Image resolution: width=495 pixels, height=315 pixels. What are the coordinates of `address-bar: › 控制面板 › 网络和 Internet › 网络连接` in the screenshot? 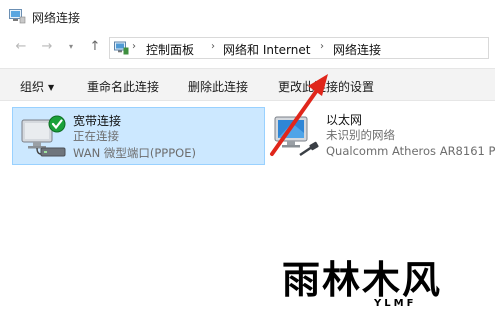 It's located at (299, 48).